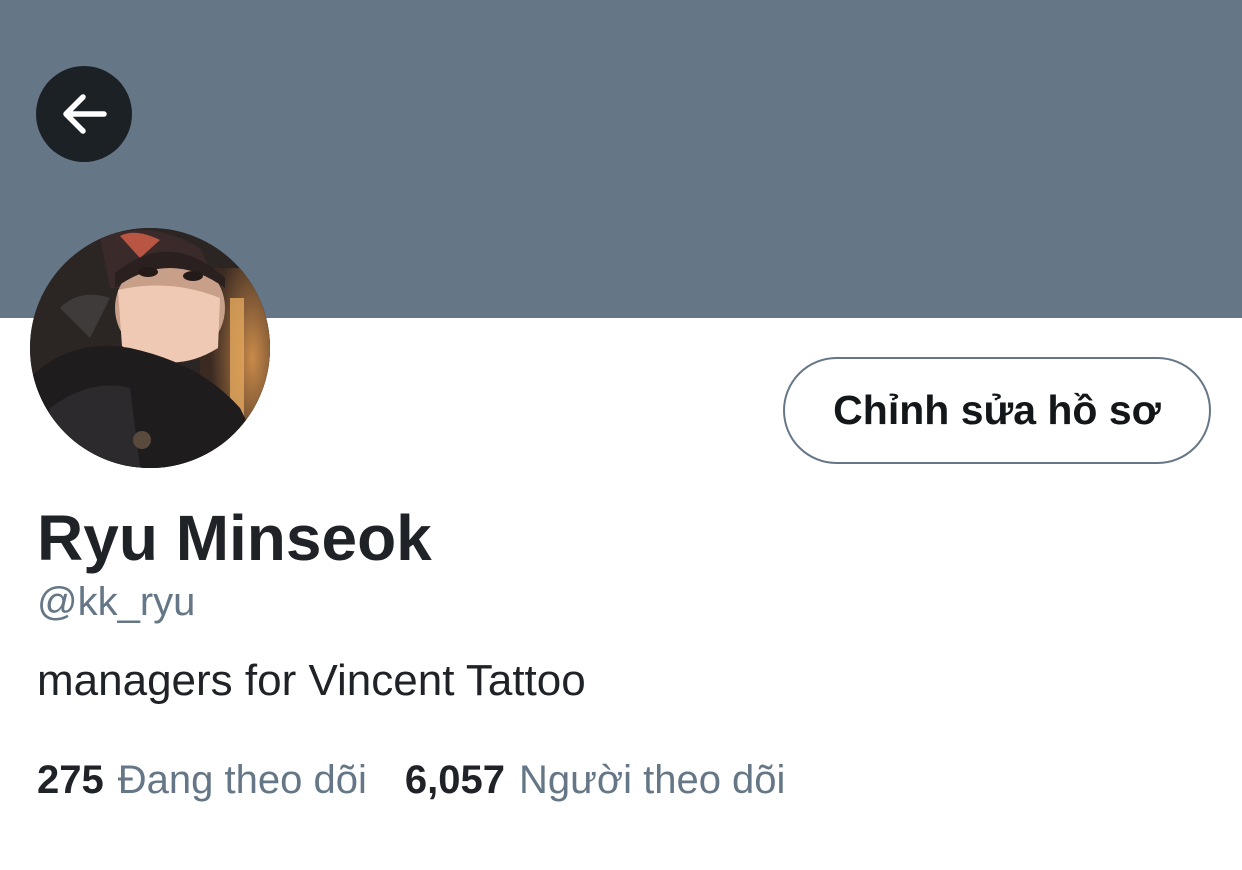 This screenshot has width=1242, height=870. Describe the element at coordinates (242, 780) in the screenshot. I see `following-label: Đang theo dõi` at that location.